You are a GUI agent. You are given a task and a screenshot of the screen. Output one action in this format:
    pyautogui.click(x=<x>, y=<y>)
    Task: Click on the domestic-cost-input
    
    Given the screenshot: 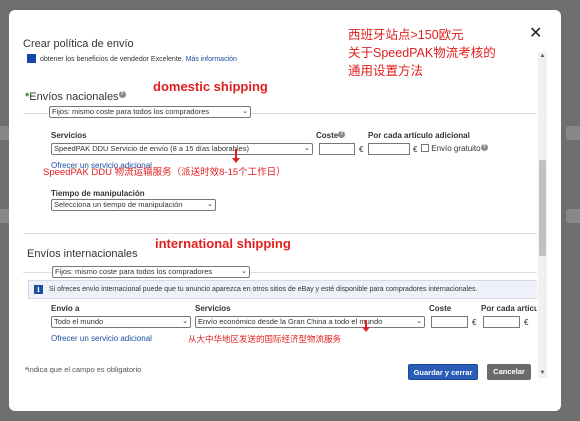 What is the action you would take?
    pyautogui.click(x=337, y=149)
    